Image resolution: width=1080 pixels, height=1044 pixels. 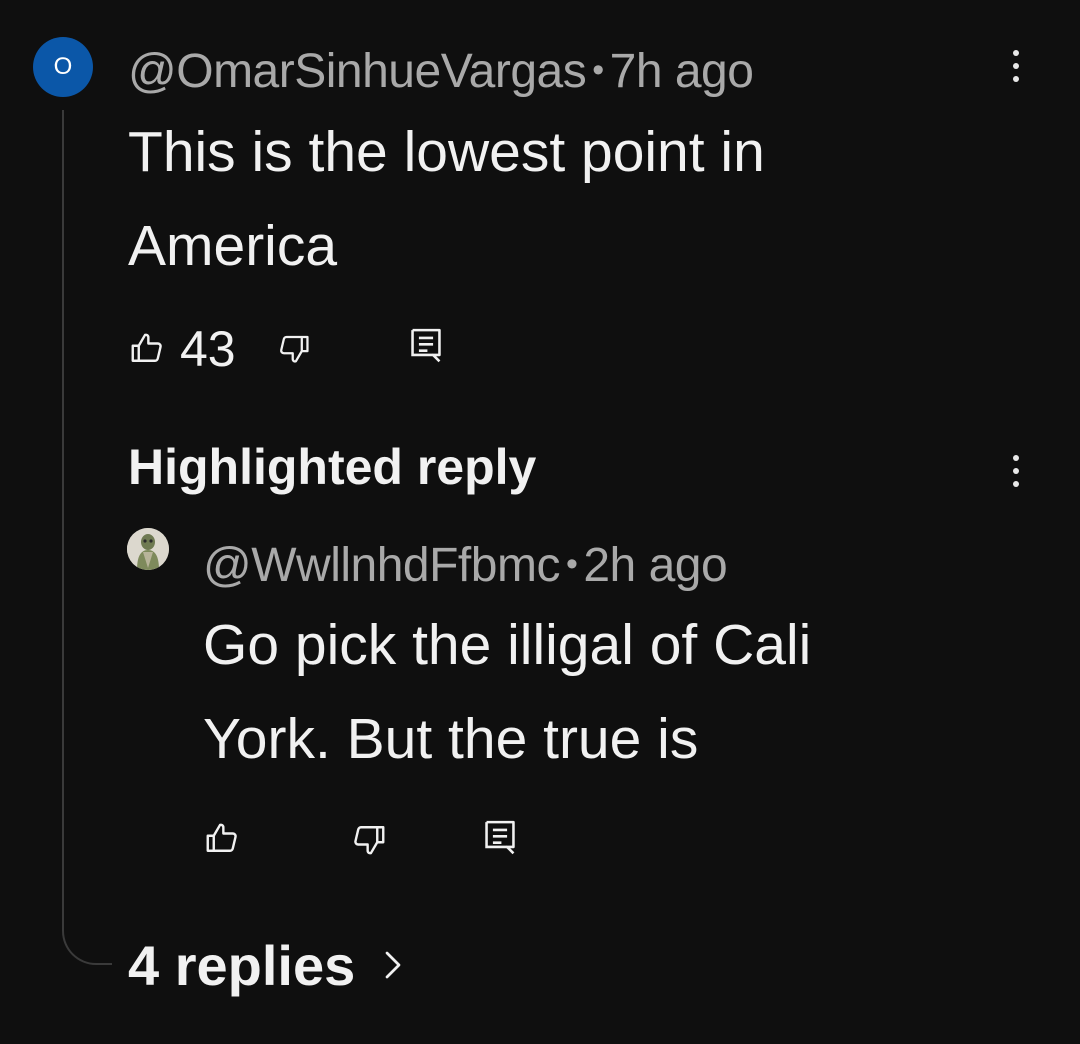 I want to click on highlighted-reply-label: Highlighted reply, so click(x=332, y=467).